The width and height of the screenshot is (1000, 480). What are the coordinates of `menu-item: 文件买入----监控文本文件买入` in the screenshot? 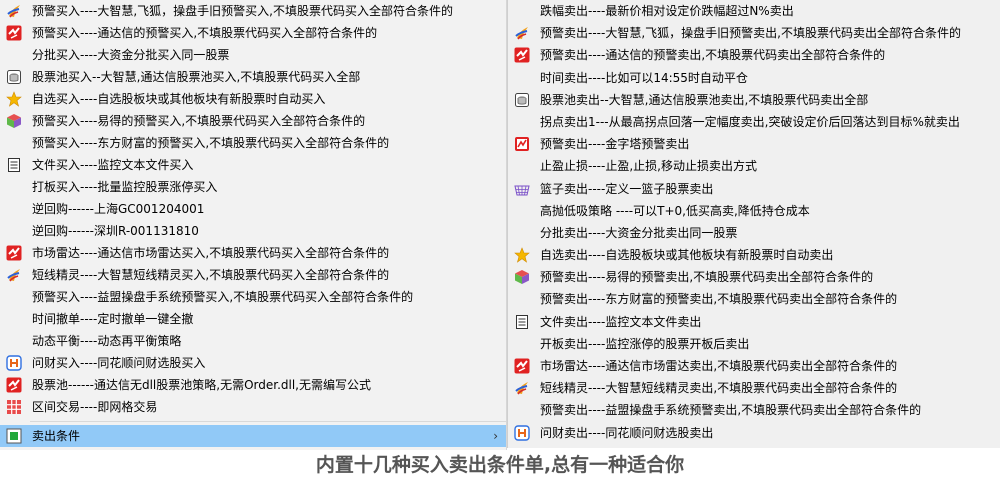 It's located at (253, 165).